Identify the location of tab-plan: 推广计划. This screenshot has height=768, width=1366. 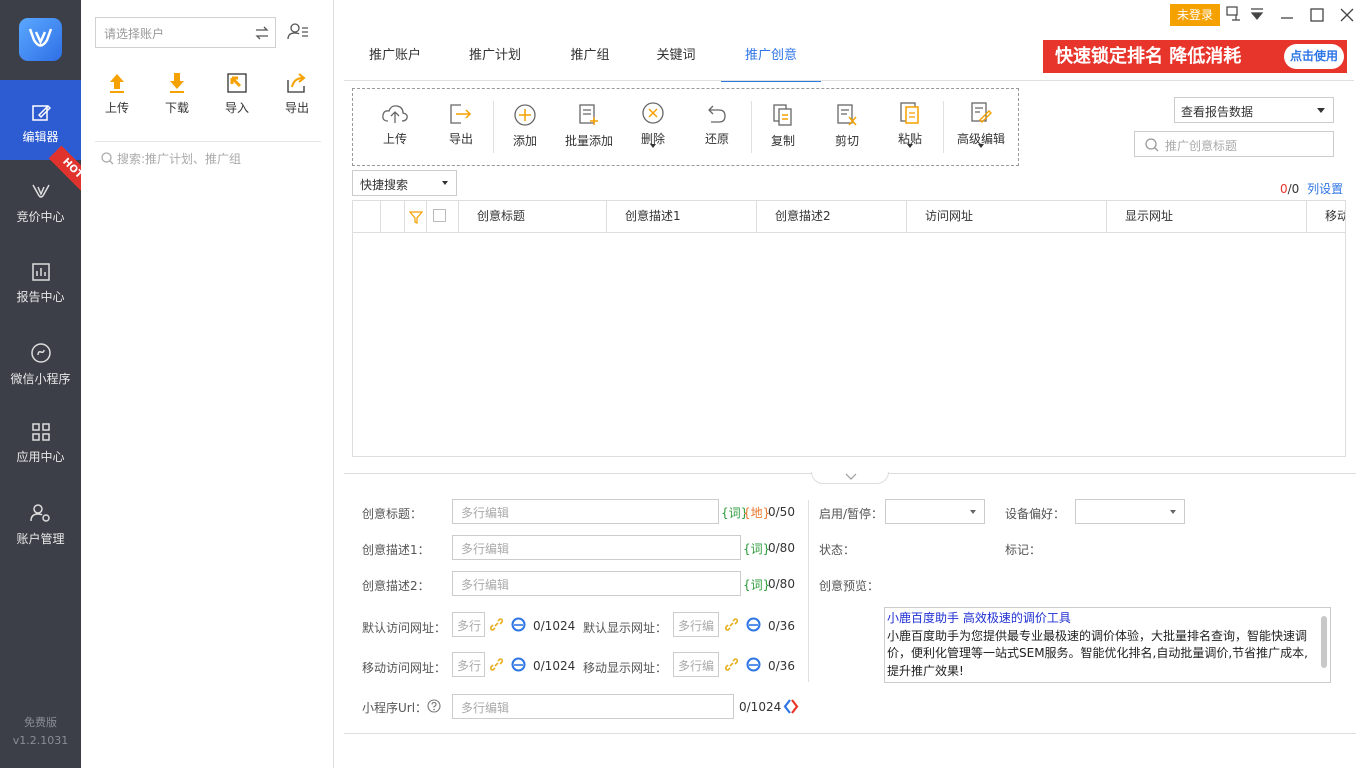
(495, 60).